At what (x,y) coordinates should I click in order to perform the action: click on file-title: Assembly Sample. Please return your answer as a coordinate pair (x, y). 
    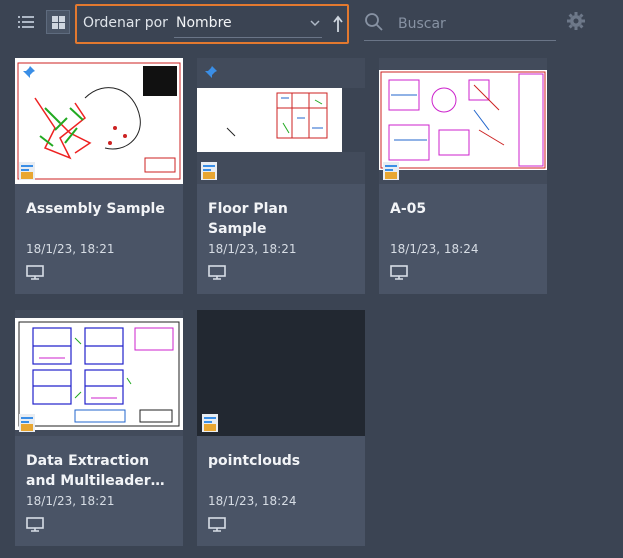
    Looking at the image, I should click on (95, 209).